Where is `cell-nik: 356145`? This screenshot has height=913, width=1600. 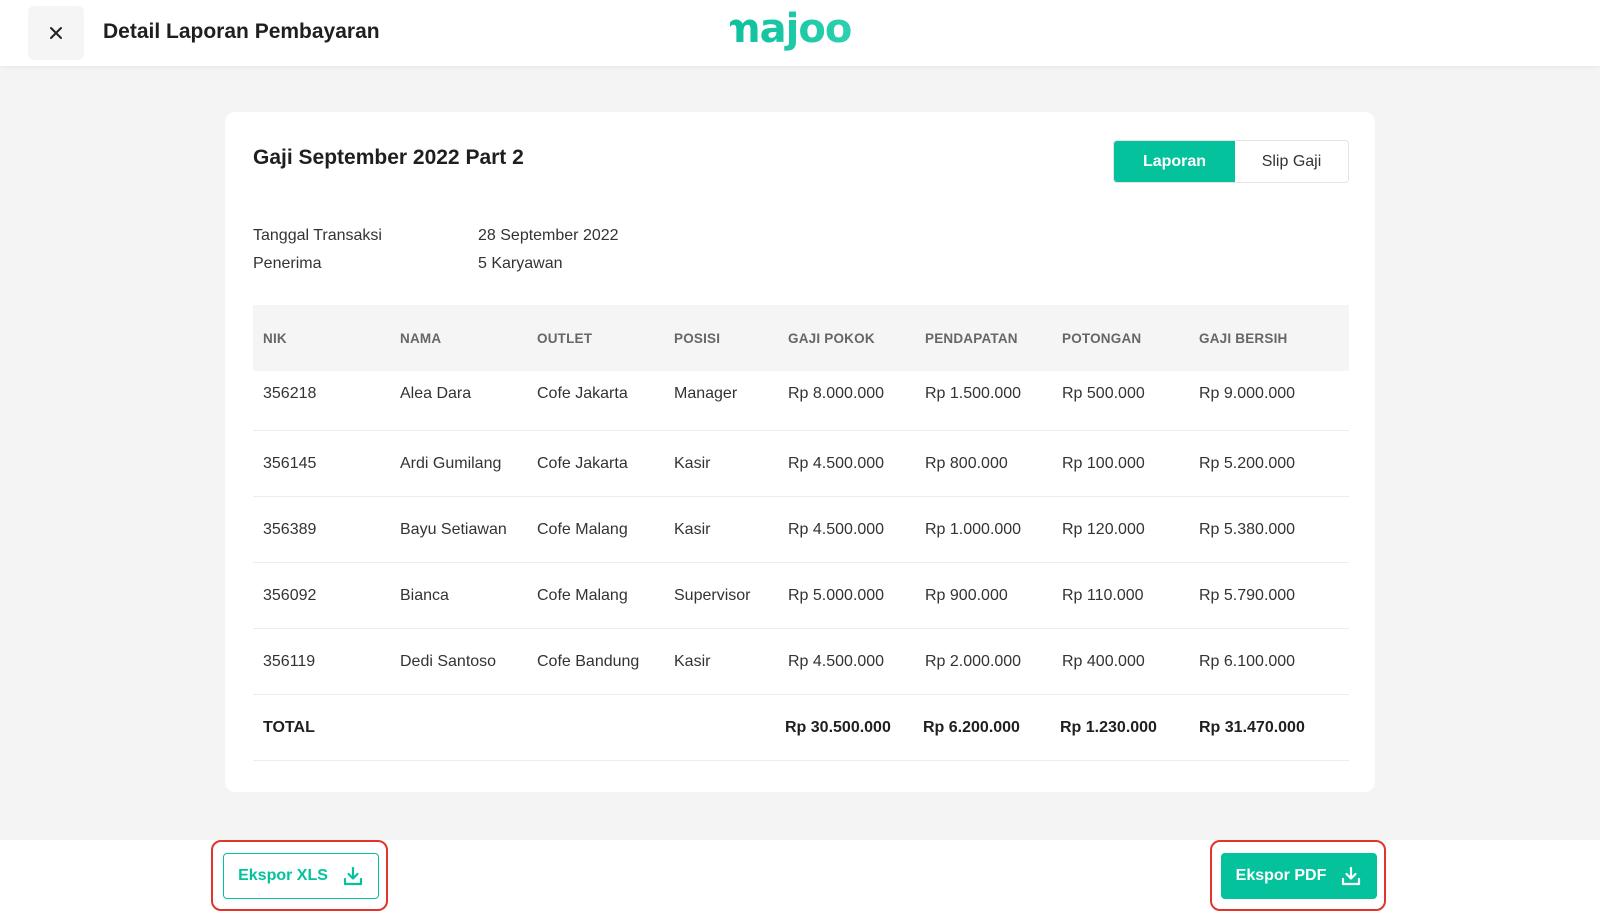 cell-nik: 356145 is located at coordinates (290, 463).